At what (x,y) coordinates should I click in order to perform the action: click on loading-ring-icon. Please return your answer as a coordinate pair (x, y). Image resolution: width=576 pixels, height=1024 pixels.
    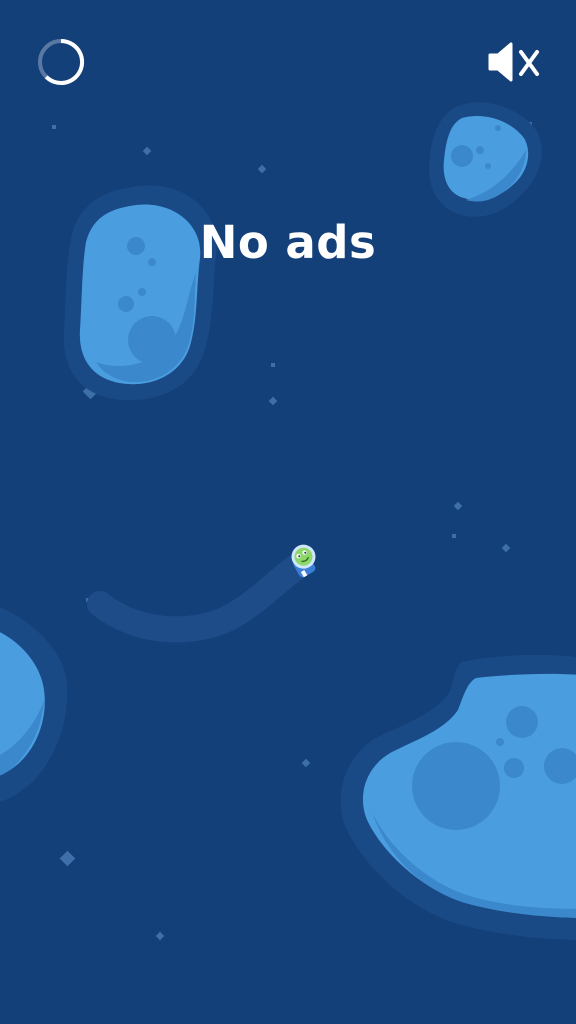
    Looking at the image, I should click on (61, 62).